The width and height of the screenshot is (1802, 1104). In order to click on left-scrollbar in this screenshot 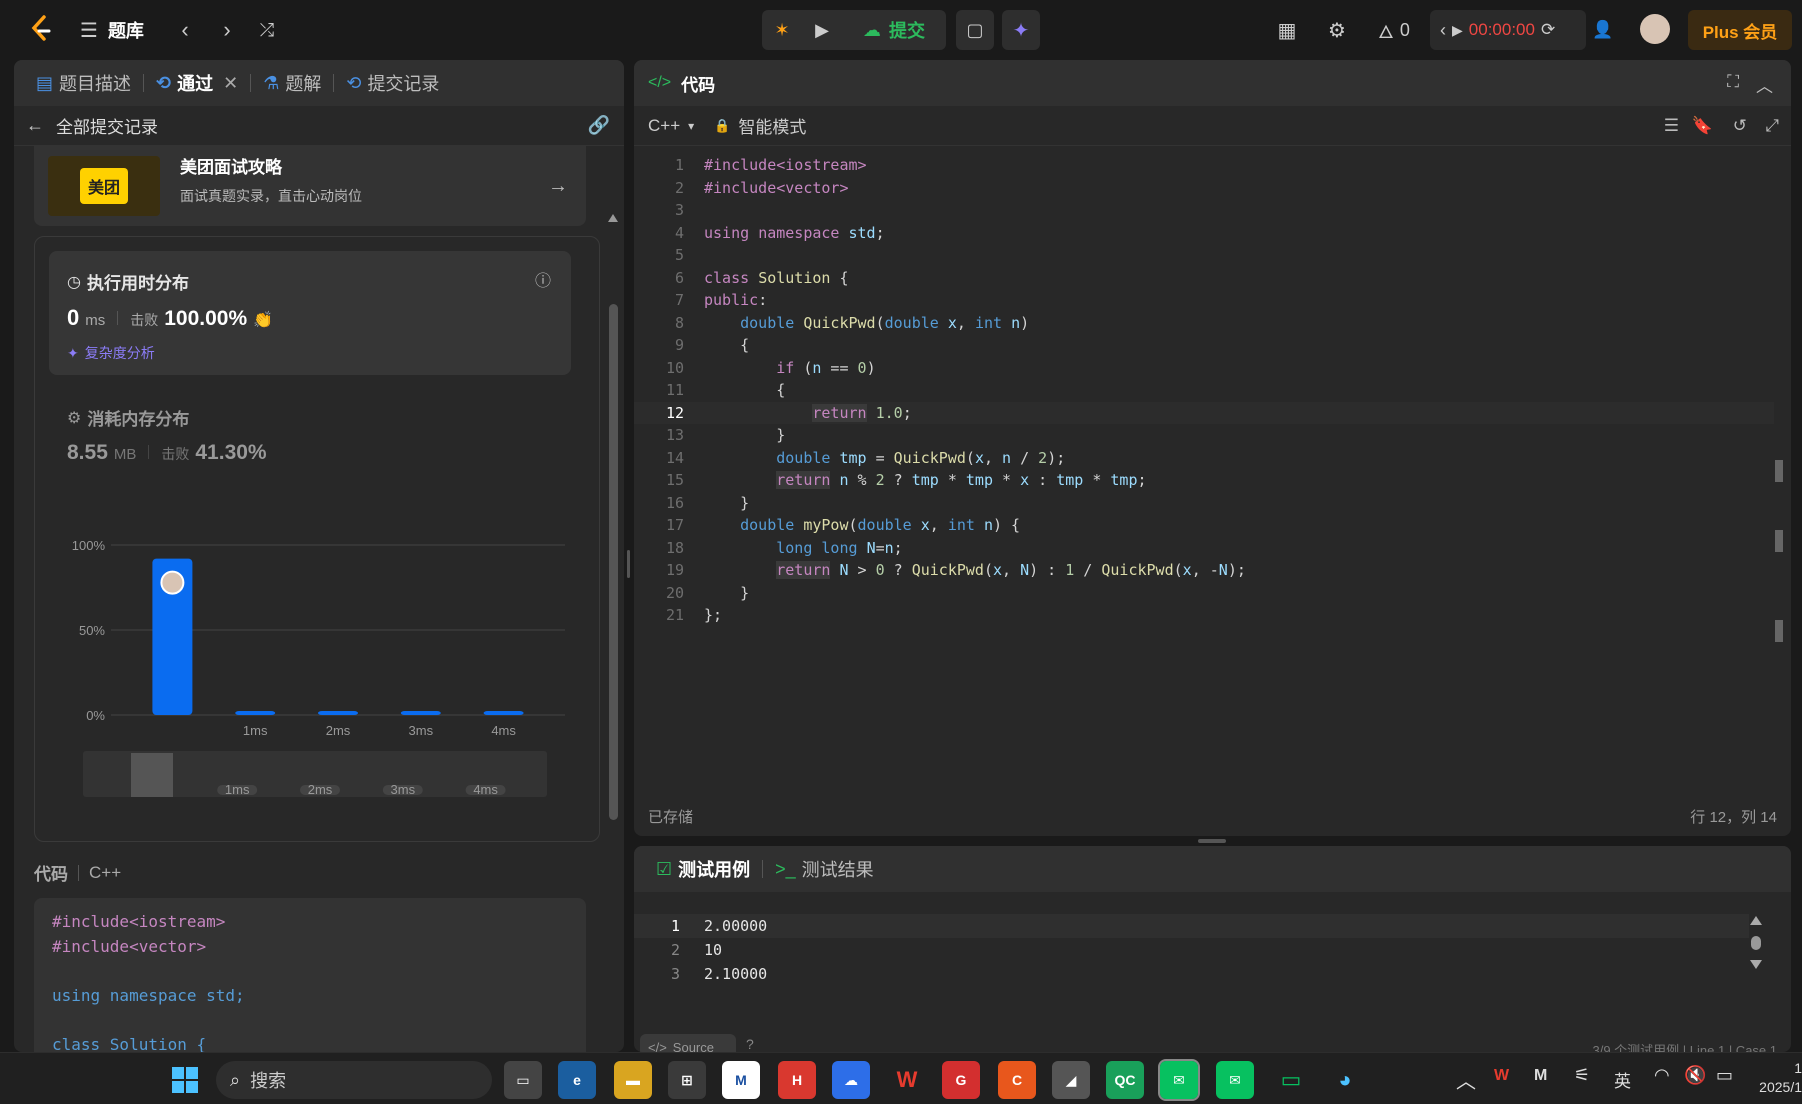, I will do `click(613, 517)`.